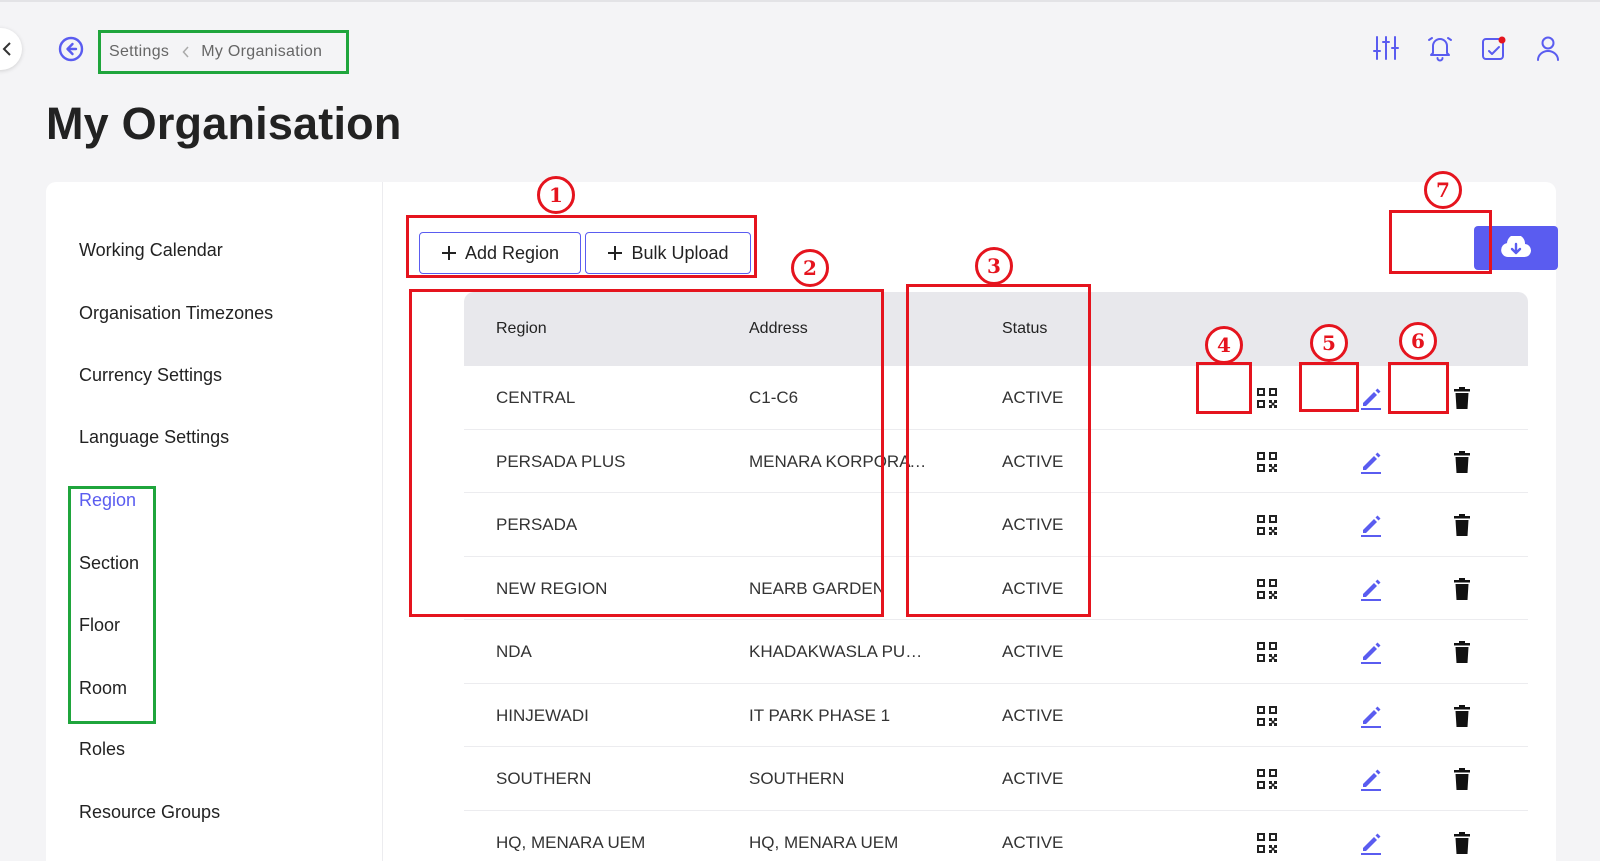  What do you see at coordinates (112, 605) in the screenshot?
I see `annotation-green-box` at bounding box center [112, 605].